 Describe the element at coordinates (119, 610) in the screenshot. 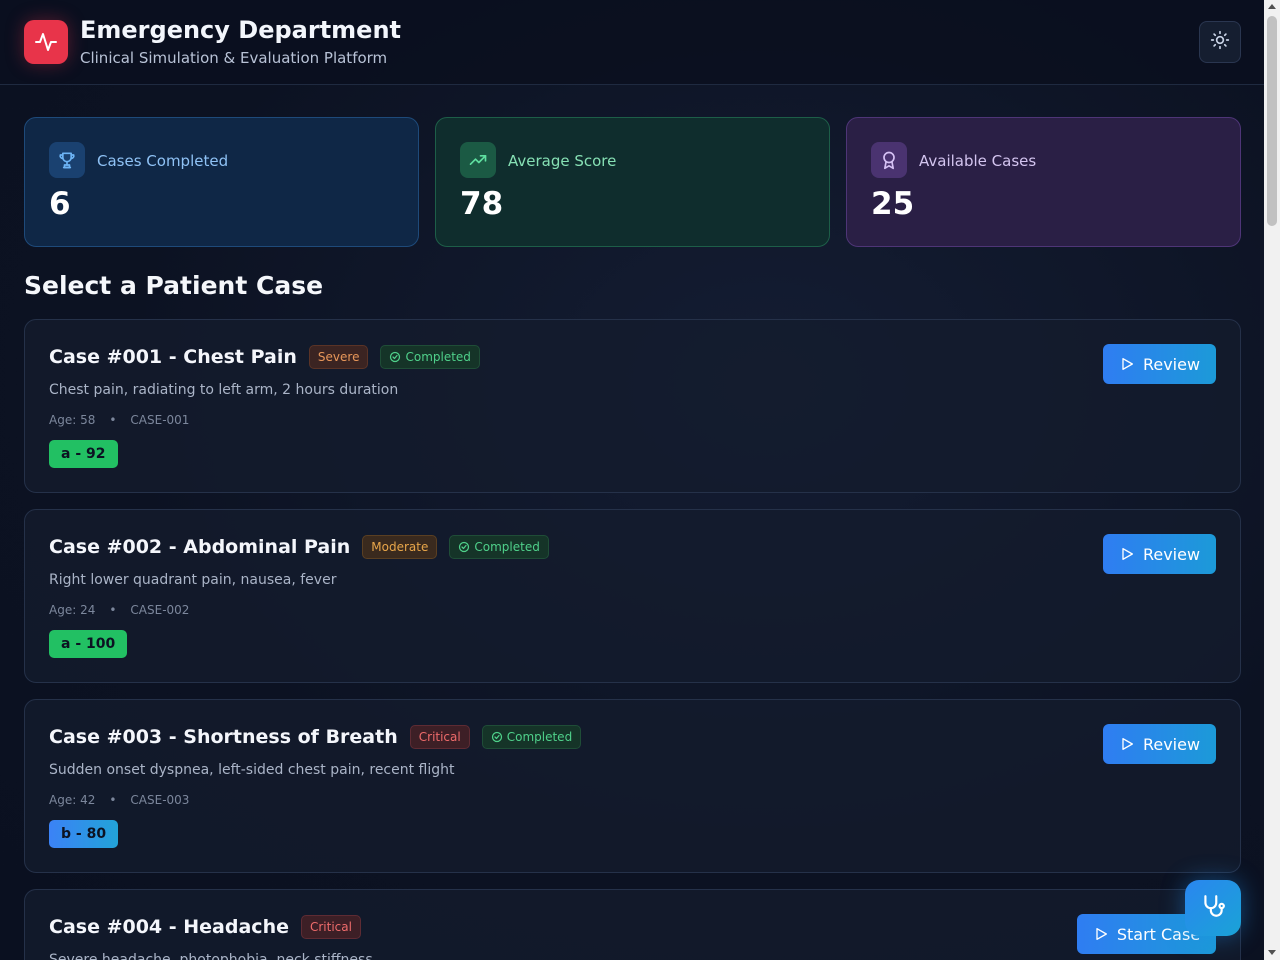

I see `case-meta: Age: 24 • CASE-002` at that location.